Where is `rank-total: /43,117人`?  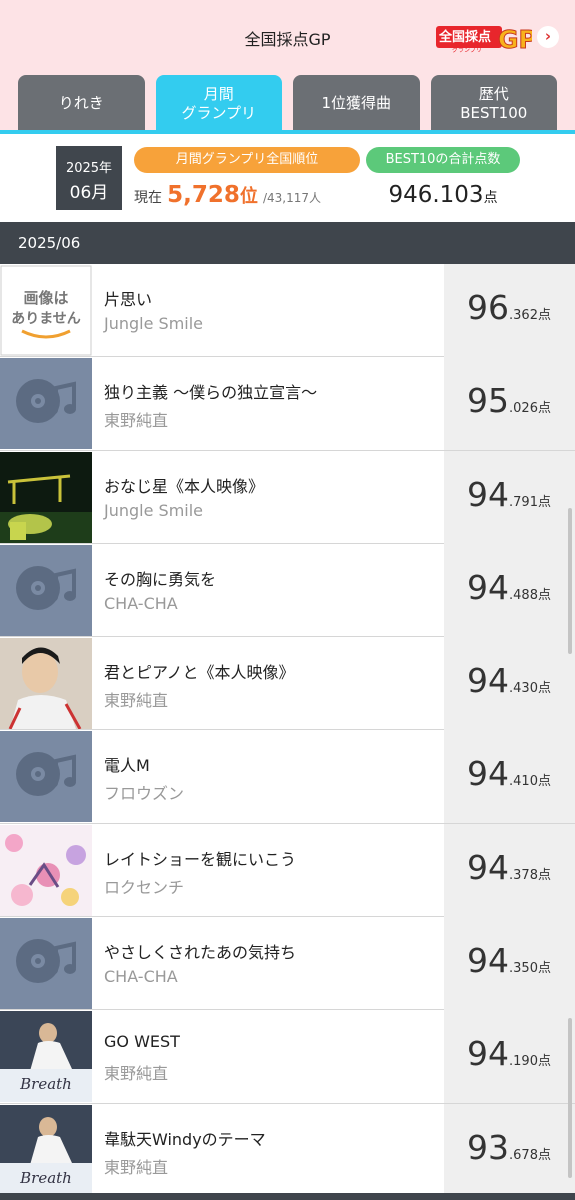
rank-total: /43,117人 is located at coordinates (291, 198).